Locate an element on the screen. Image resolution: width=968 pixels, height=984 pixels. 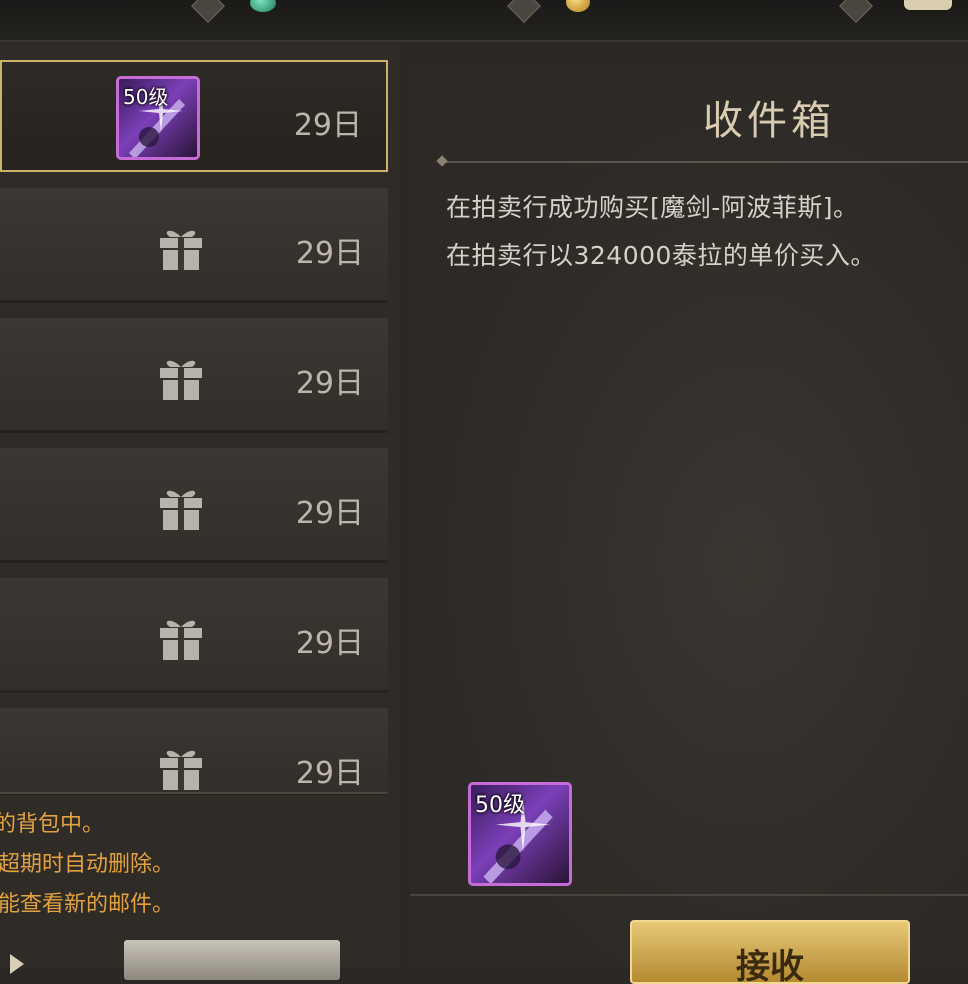
bottom-divider is located at coordinates (689, 895).